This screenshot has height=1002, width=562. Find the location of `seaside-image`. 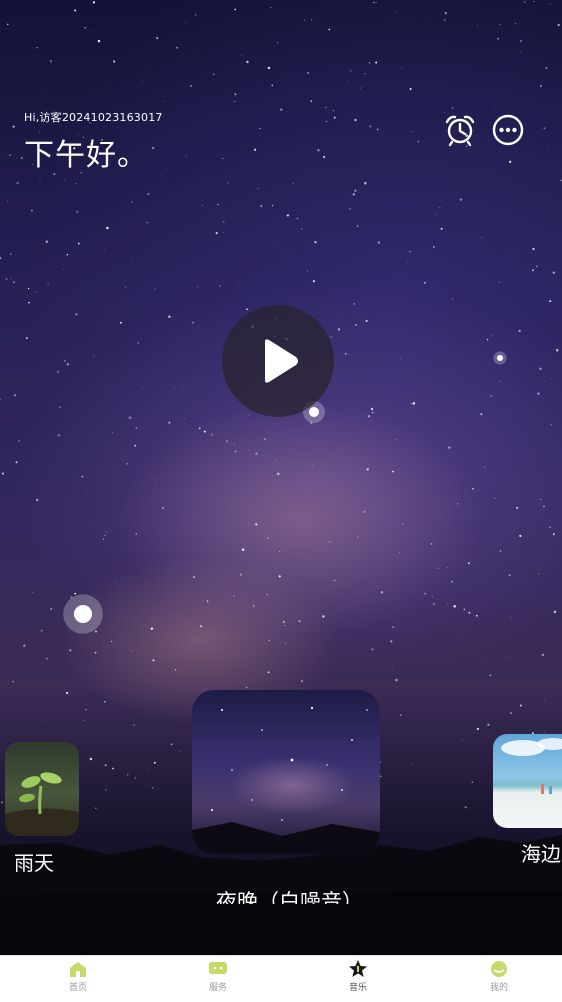

seaside-image is located at coordinates (531, 766).